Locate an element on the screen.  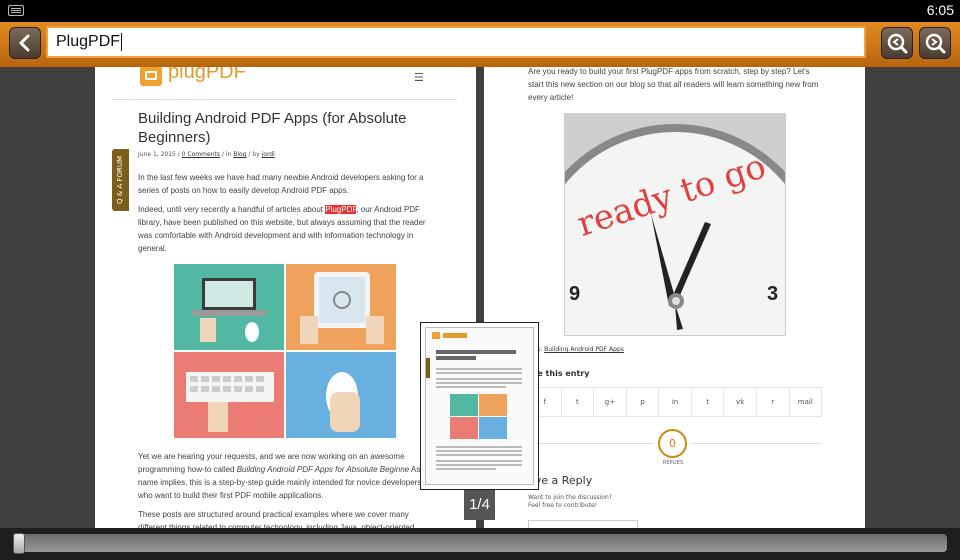
google-plus-share-icon: g+ is located at coordinates (610, 402).